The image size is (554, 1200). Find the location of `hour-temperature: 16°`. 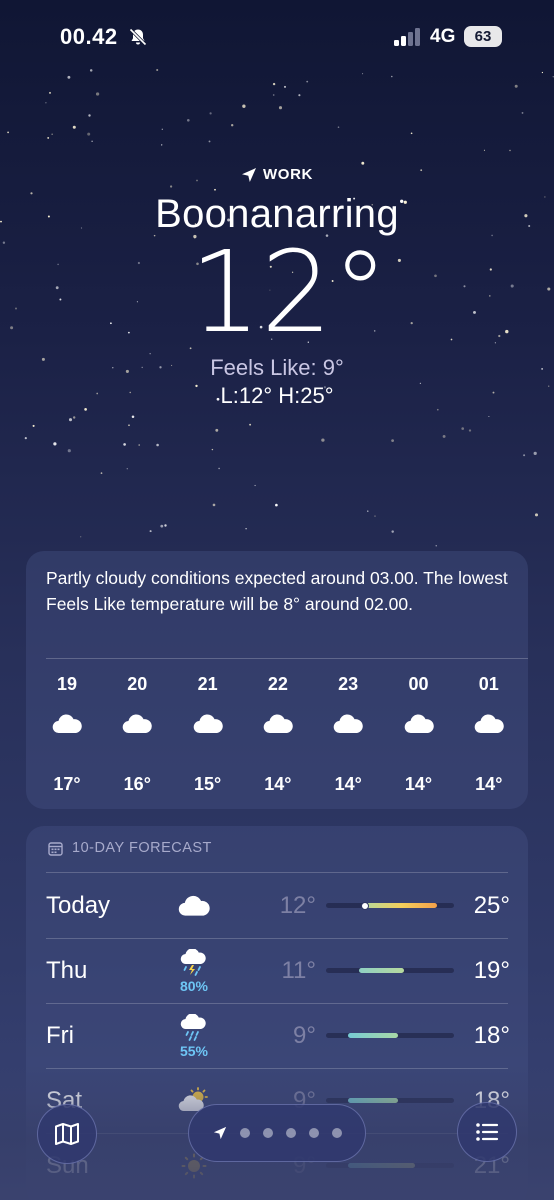

hour-temperature: 16° is located at coordinates (137, 784).